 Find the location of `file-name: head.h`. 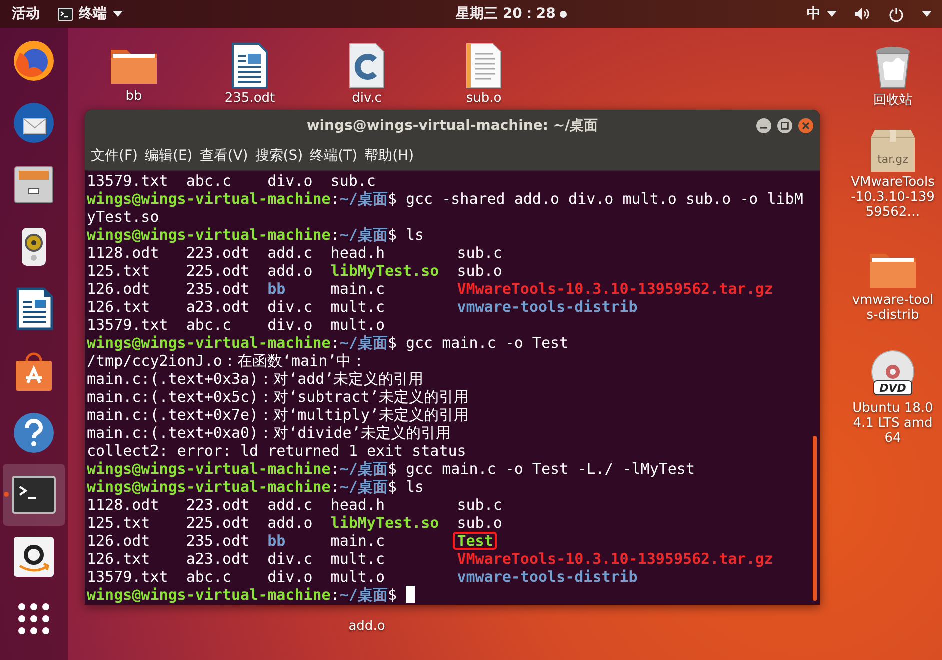

file-name: head.h is located at coordinates (358, 505).